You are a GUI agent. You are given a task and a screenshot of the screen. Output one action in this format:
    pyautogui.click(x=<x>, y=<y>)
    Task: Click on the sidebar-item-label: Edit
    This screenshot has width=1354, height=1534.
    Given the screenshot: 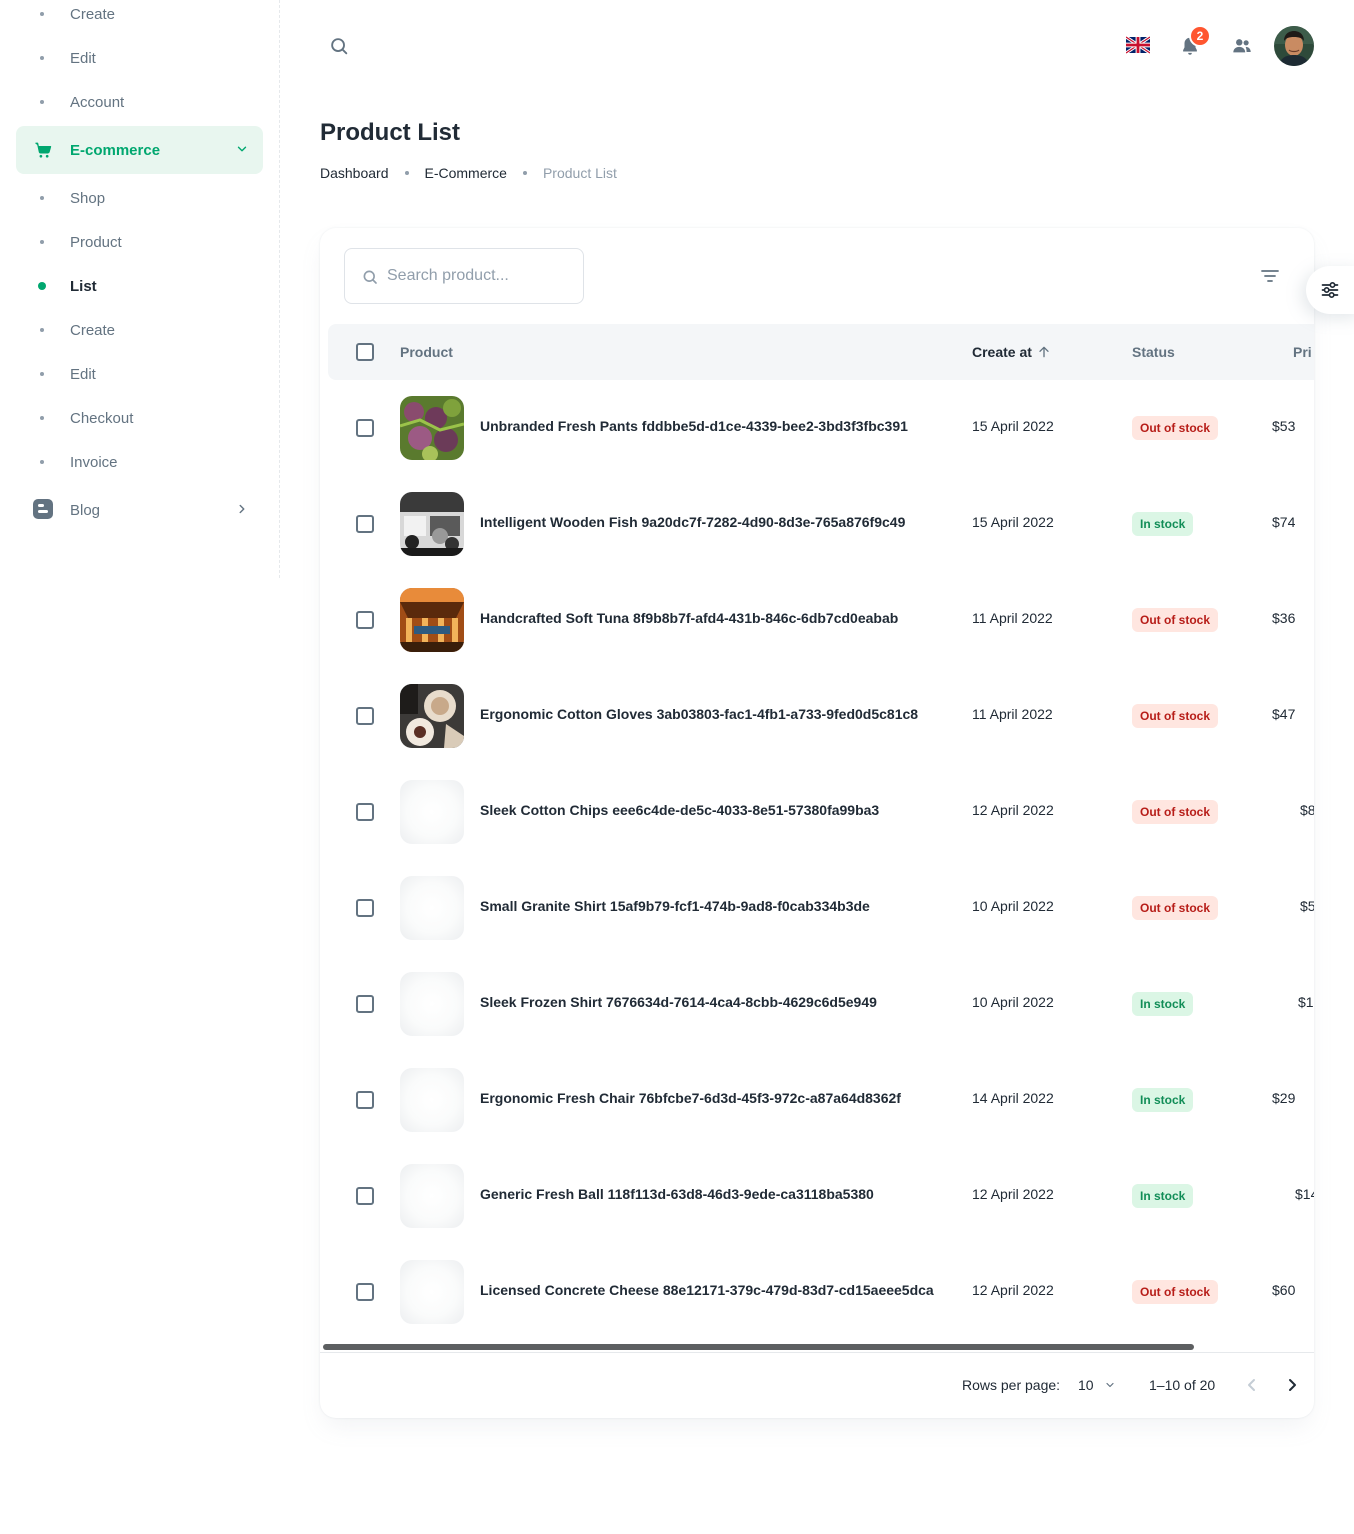 What is the action you would take?
    pyautogui.click(x=83, y=58)
    